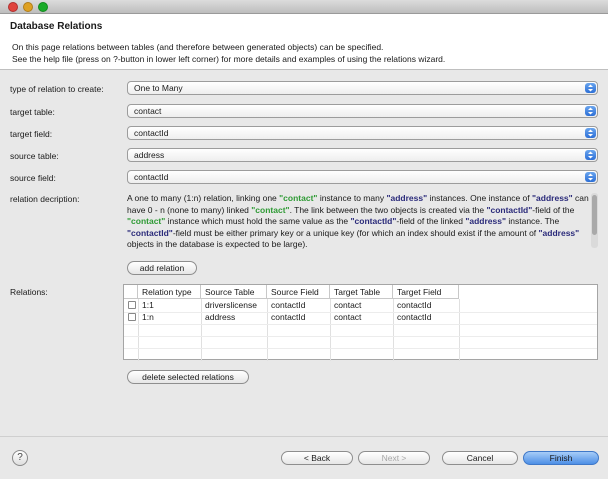 The width and height of the screenshot is (608, 479). Describe the element at coordinates (29, 292) in the screenshot. I see `relations-label: Relations:` at that location.